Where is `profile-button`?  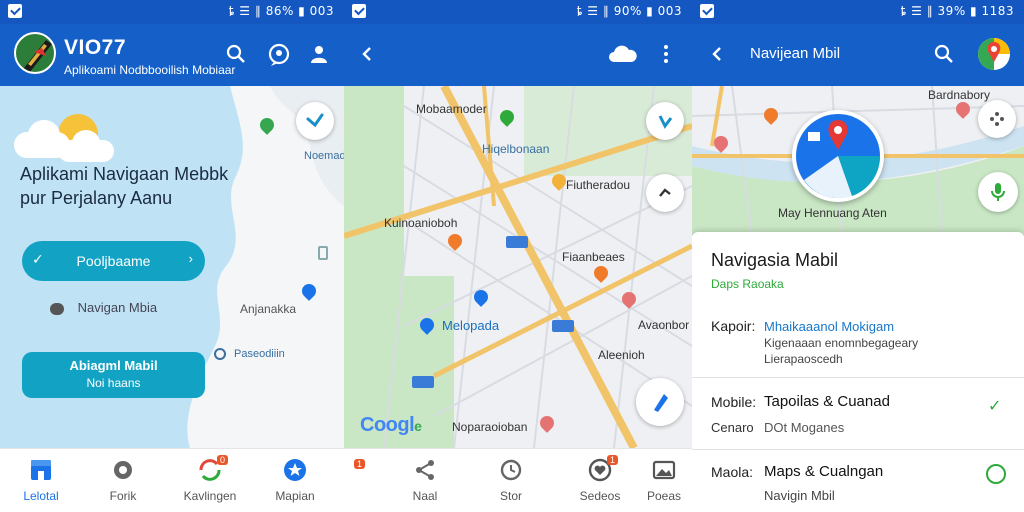
profile-button is located at coordinates (319, 54).